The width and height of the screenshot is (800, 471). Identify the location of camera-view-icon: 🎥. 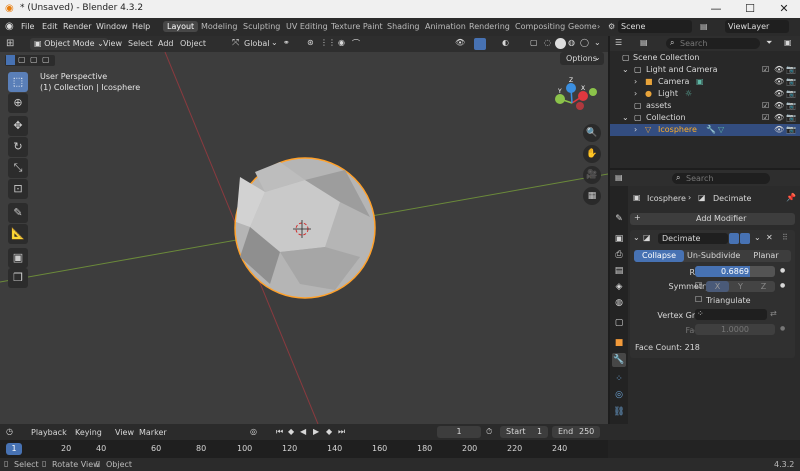
(592, 175).